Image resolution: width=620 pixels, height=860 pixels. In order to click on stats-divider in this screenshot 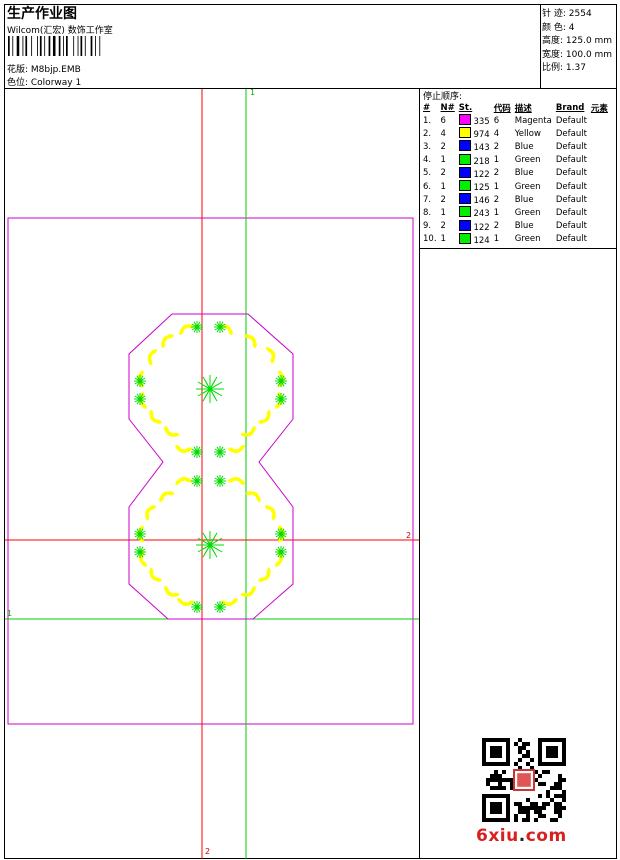, I will do `click(540, 46)`.